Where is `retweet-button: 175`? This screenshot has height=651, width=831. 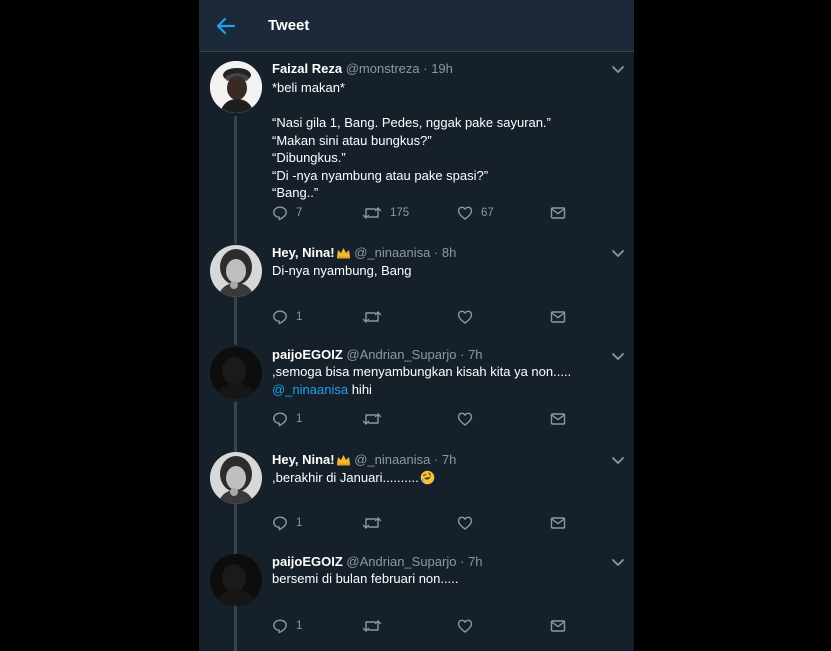
retweet-button: 175 is located at coordinates (385, 213).